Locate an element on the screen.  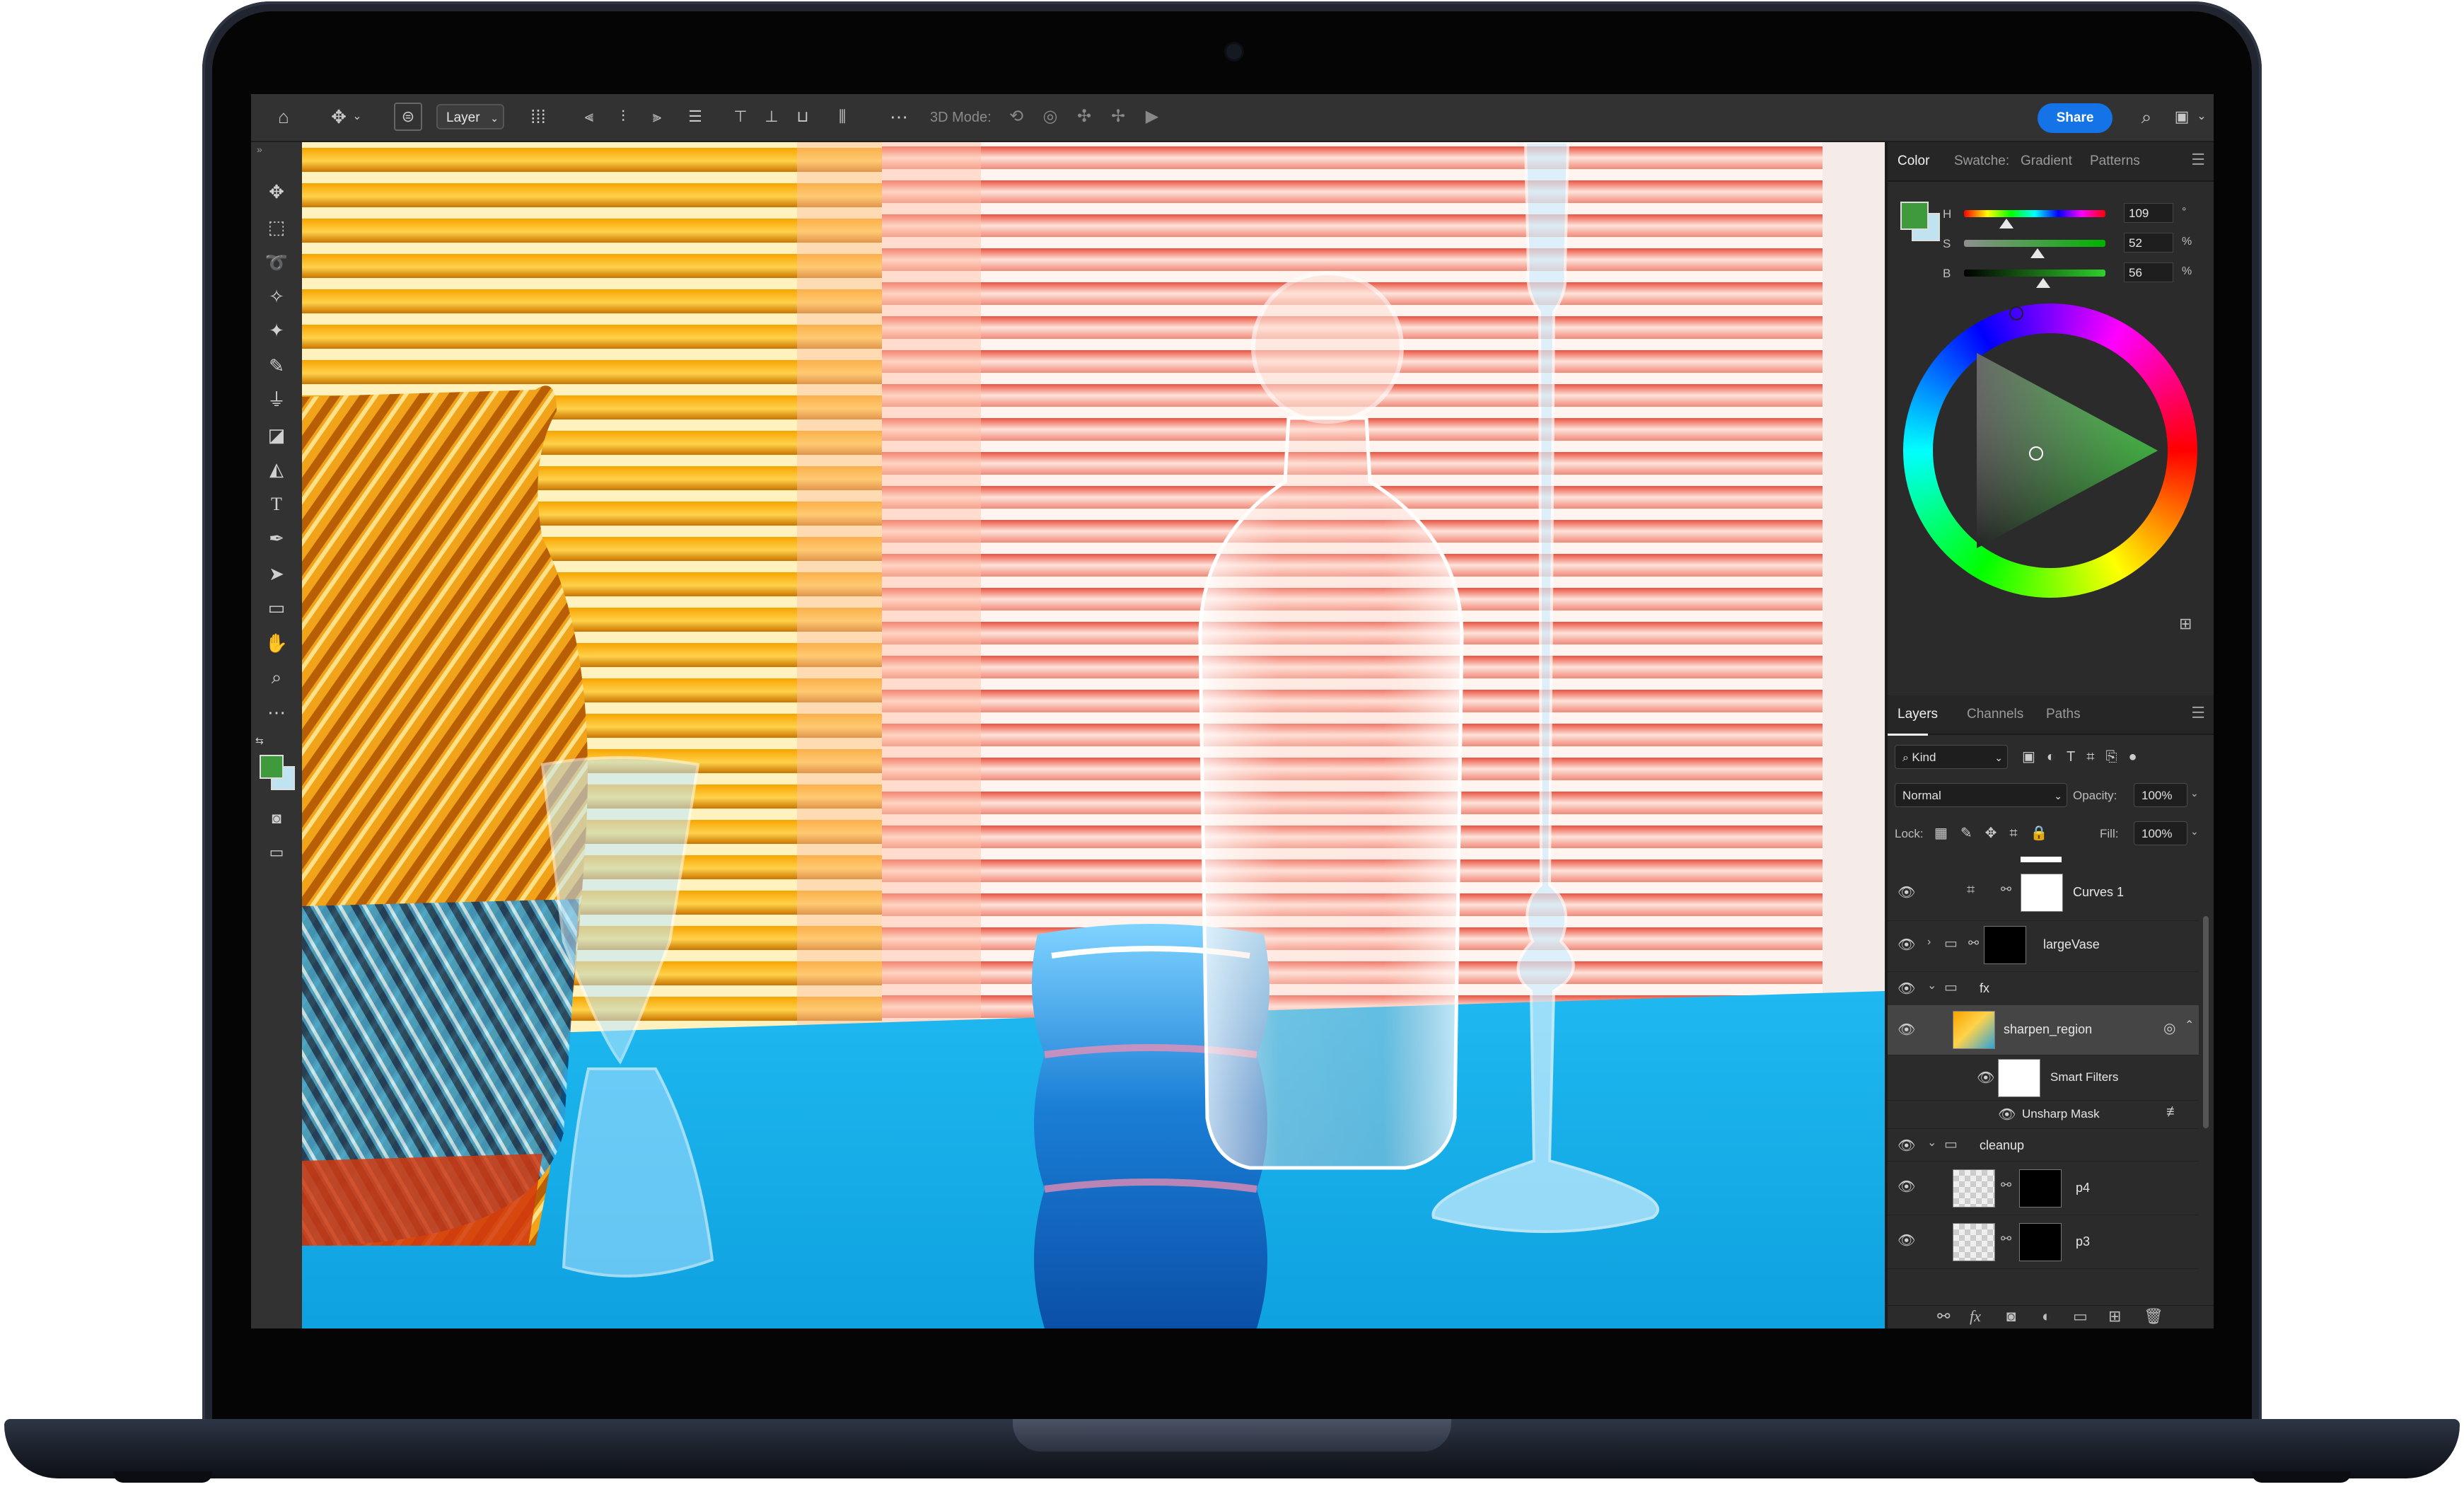
zoom-tool-icon: ⌕ is located at coordinates (276, 677).